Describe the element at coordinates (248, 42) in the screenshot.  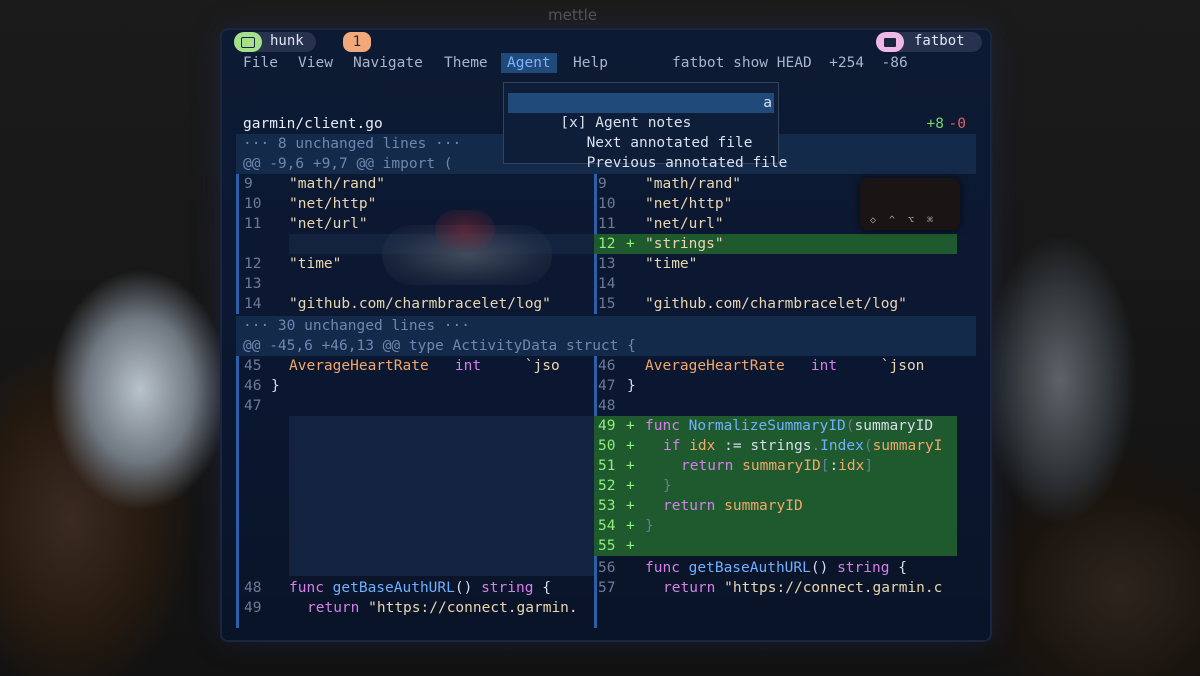
I see `terminal-icon` at that location.